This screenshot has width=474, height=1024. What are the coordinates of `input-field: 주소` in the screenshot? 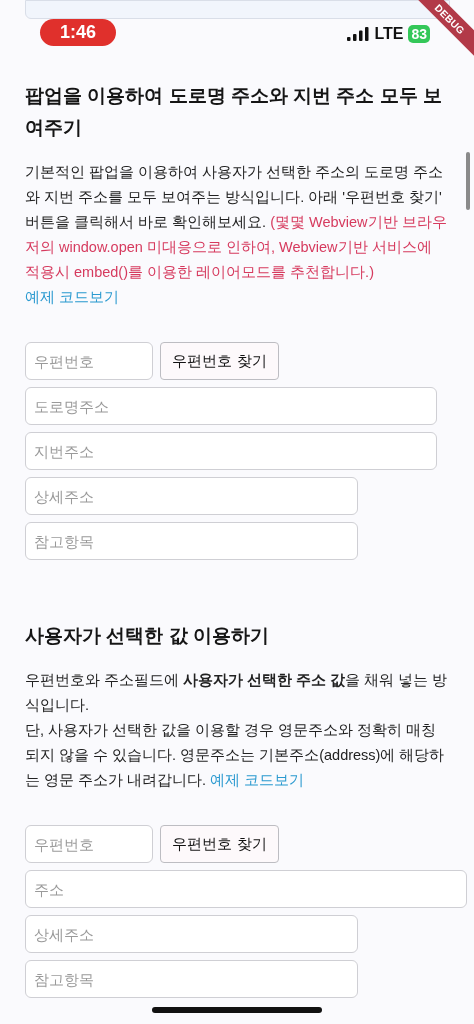 It's located at (246, 889).